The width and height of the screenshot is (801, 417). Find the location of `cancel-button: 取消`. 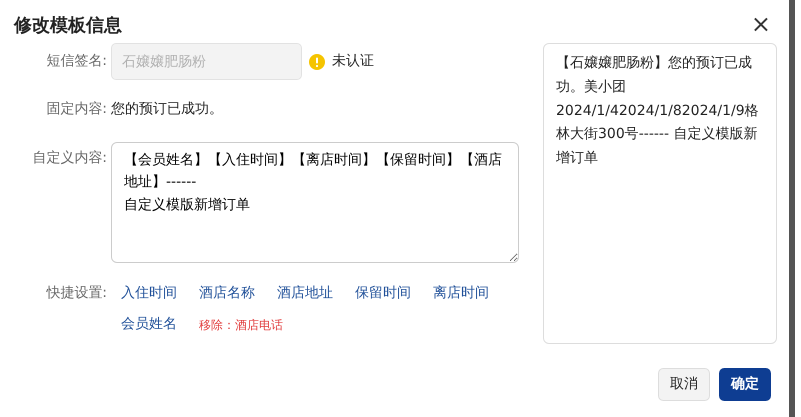

cancel-button: 取消 is located at coordinates (684, 384).